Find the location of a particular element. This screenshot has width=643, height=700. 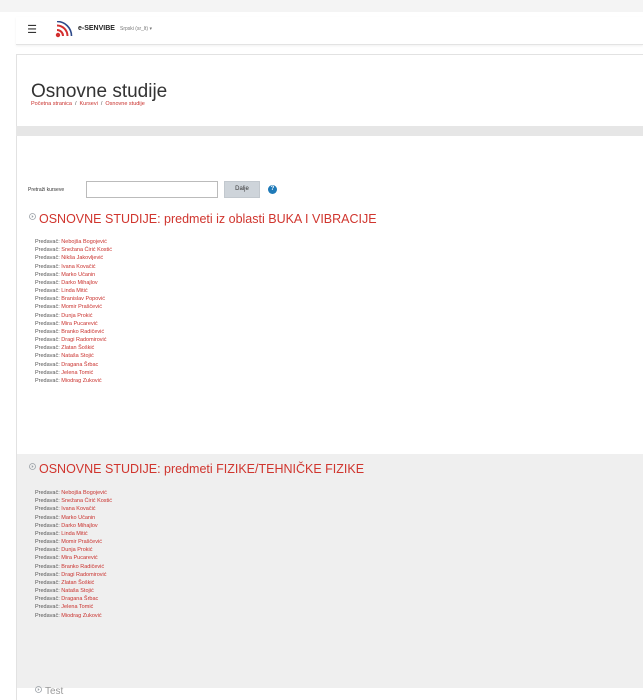

breadcrumb: Početna stranica / Kursevi / Osnovne studije is located at coordinates (88, 104).